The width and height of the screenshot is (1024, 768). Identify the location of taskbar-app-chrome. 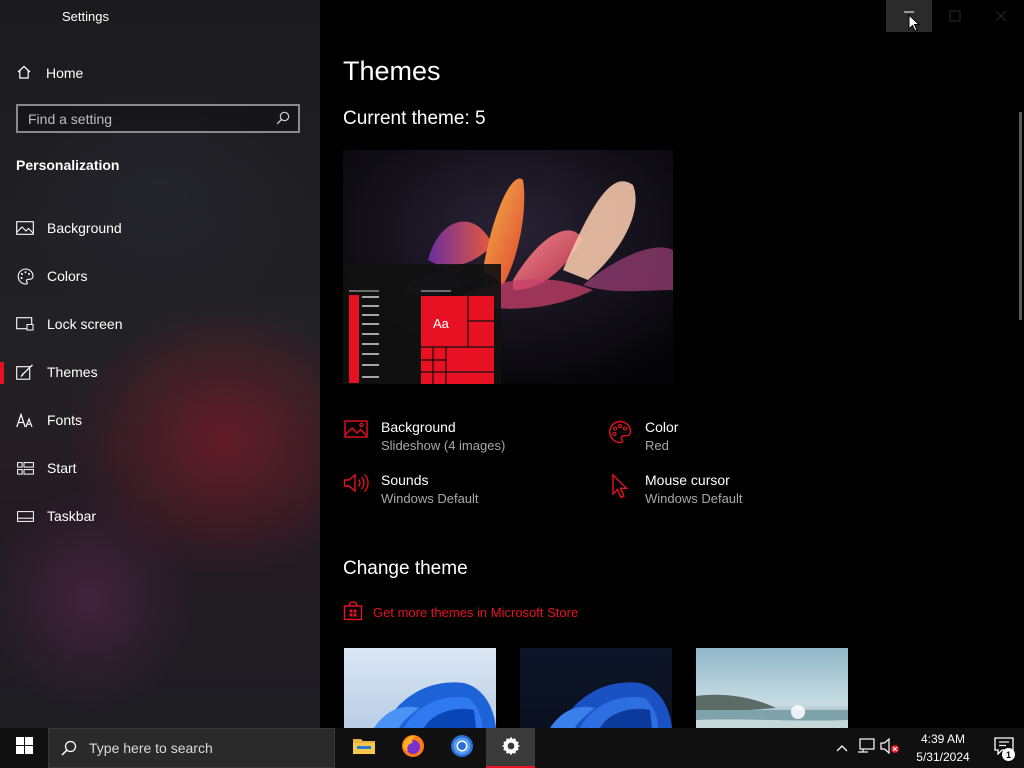
(461, 748).